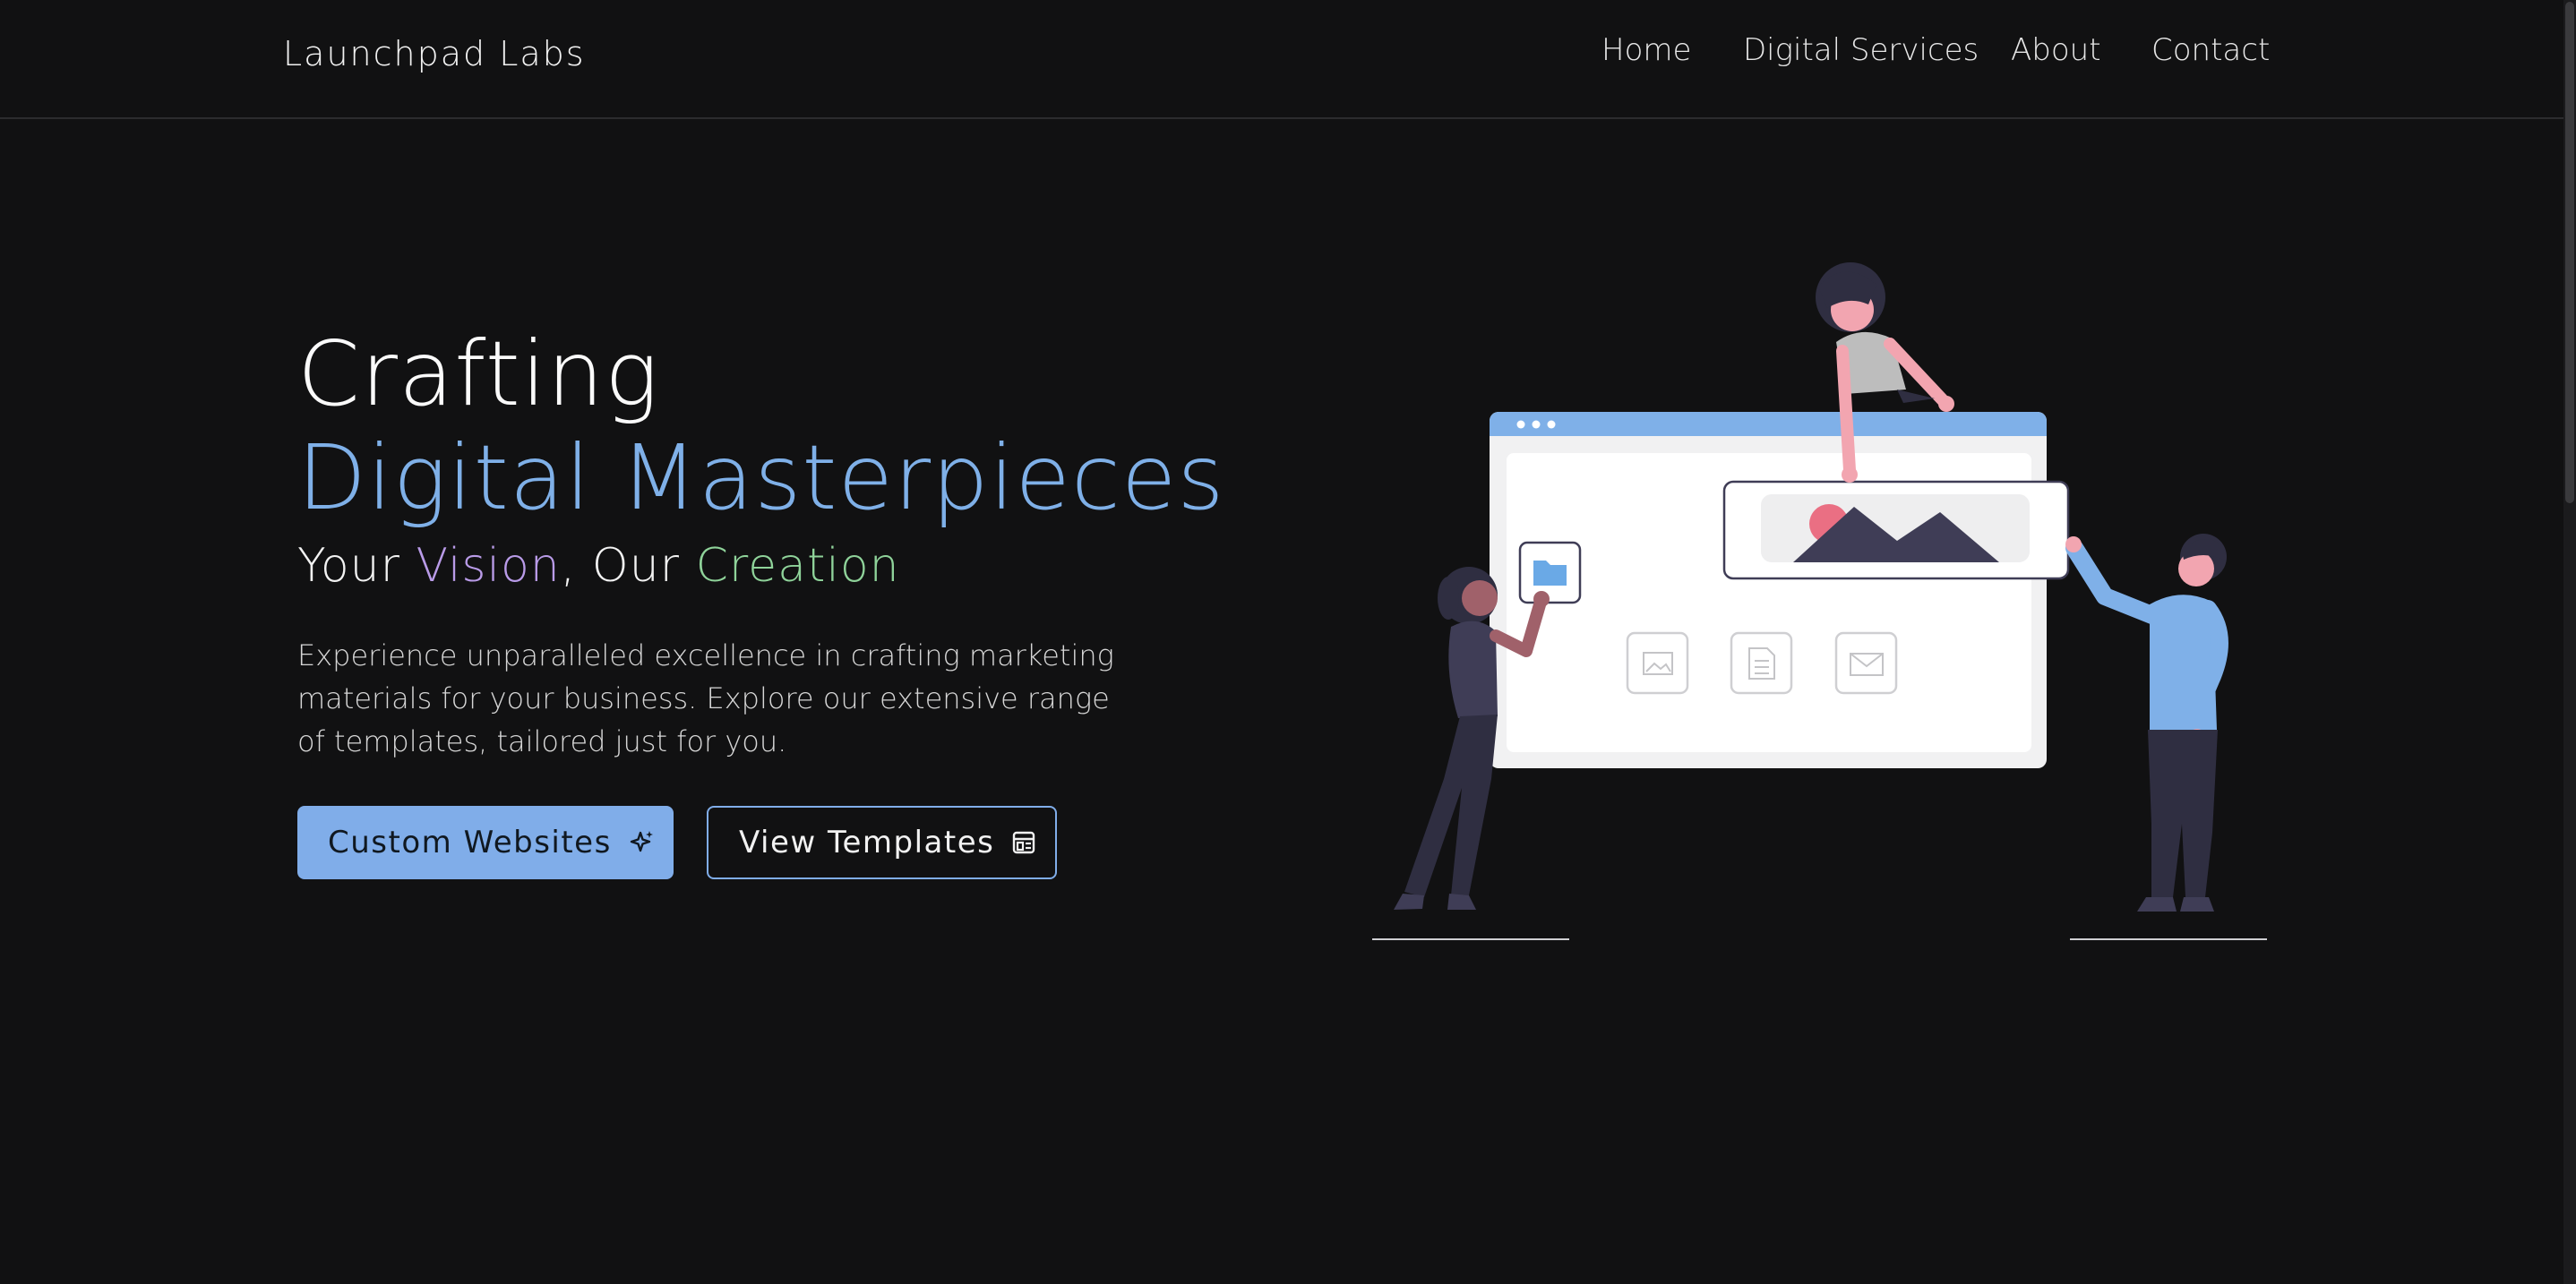 This screenshot has width=2576, height=1284. I want to click on tagline-vision: Vision, so click(488, 566).